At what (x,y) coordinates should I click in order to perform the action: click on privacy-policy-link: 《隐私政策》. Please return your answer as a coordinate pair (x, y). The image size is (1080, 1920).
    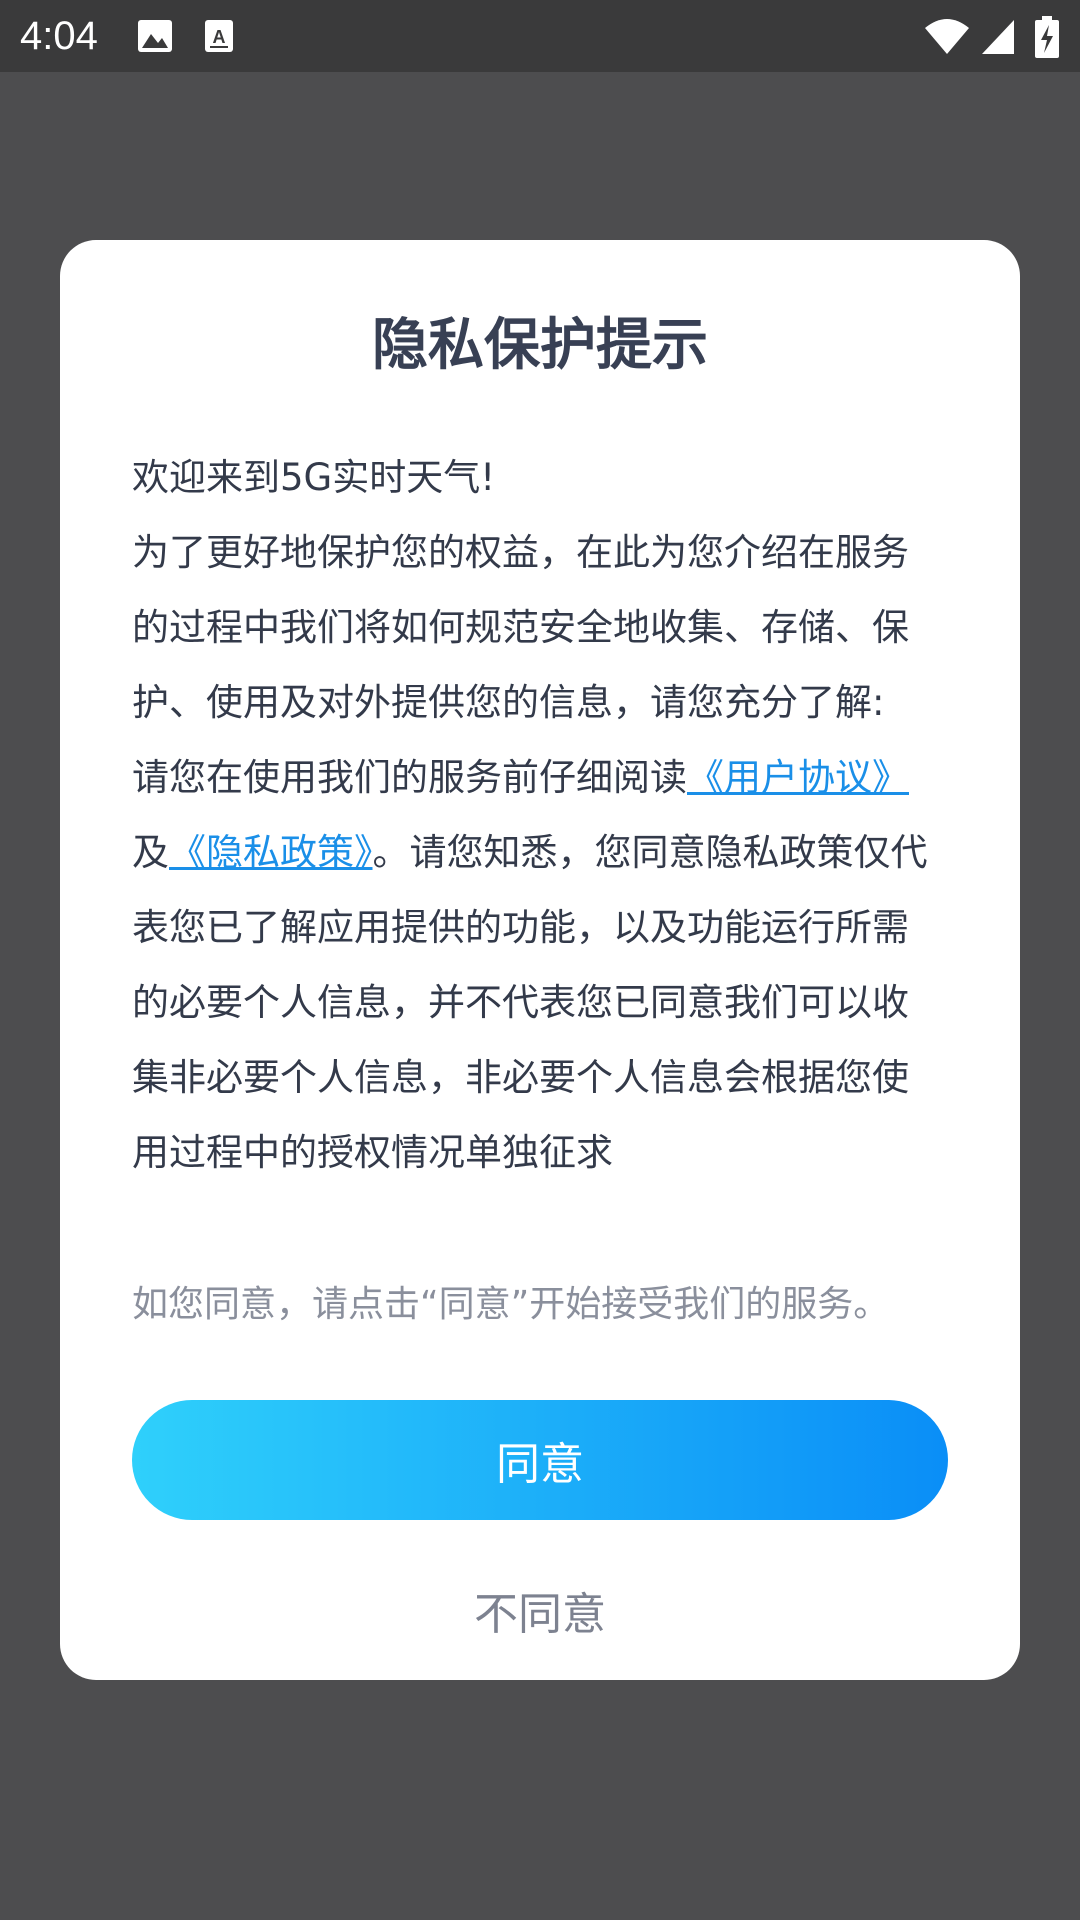
    Looking at the image, I should click on (271, 852).